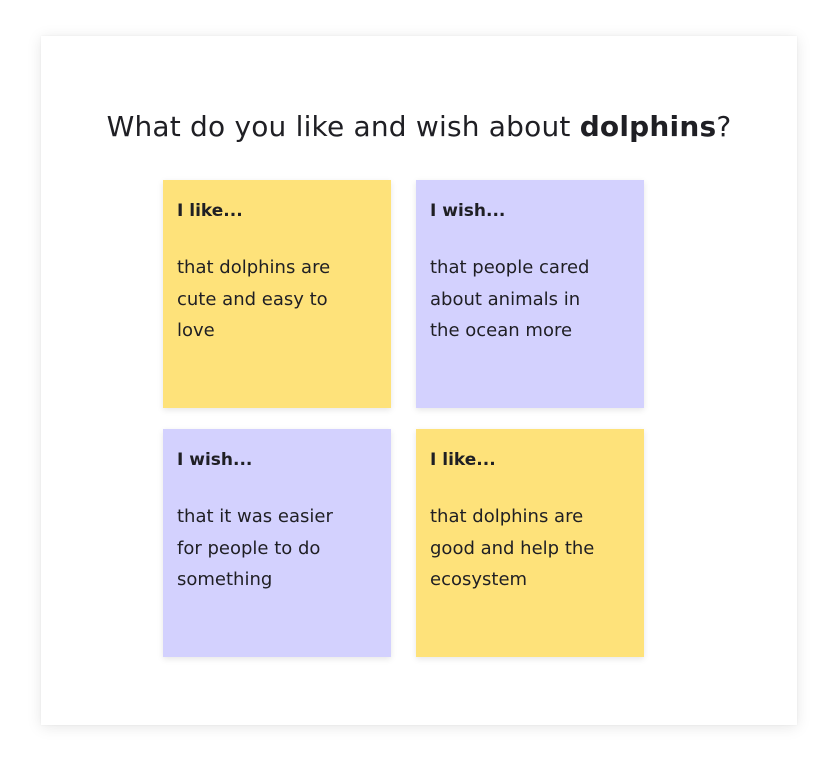 The width and height of the screenshot is (838, 770). I want to click on sticky-note-text: that dolphins are cute and easy to love, so click(254, 299).